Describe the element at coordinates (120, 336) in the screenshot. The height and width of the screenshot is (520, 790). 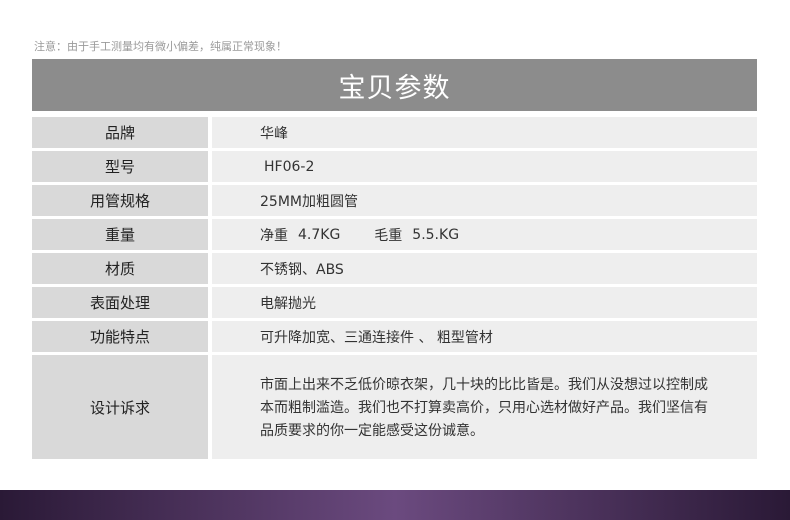
I see `spec-key-features: 功能特点` at that location.